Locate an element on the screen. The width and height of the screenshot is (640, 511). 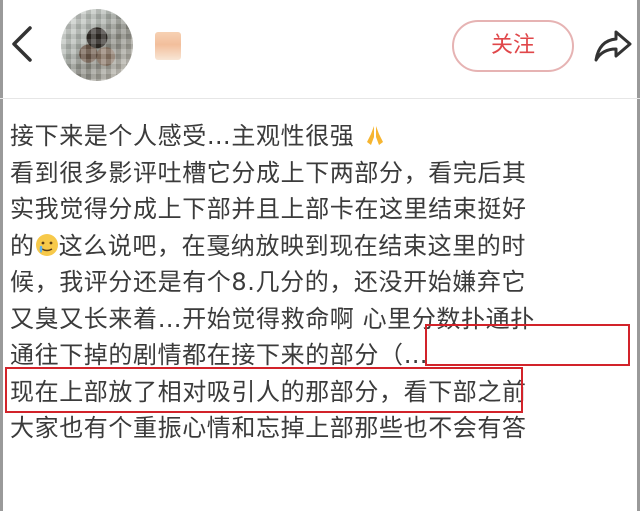
post-line-9: 大家也有个重振心情和忘掉上部那些也不会有答 is located at coordinates (322, 428).